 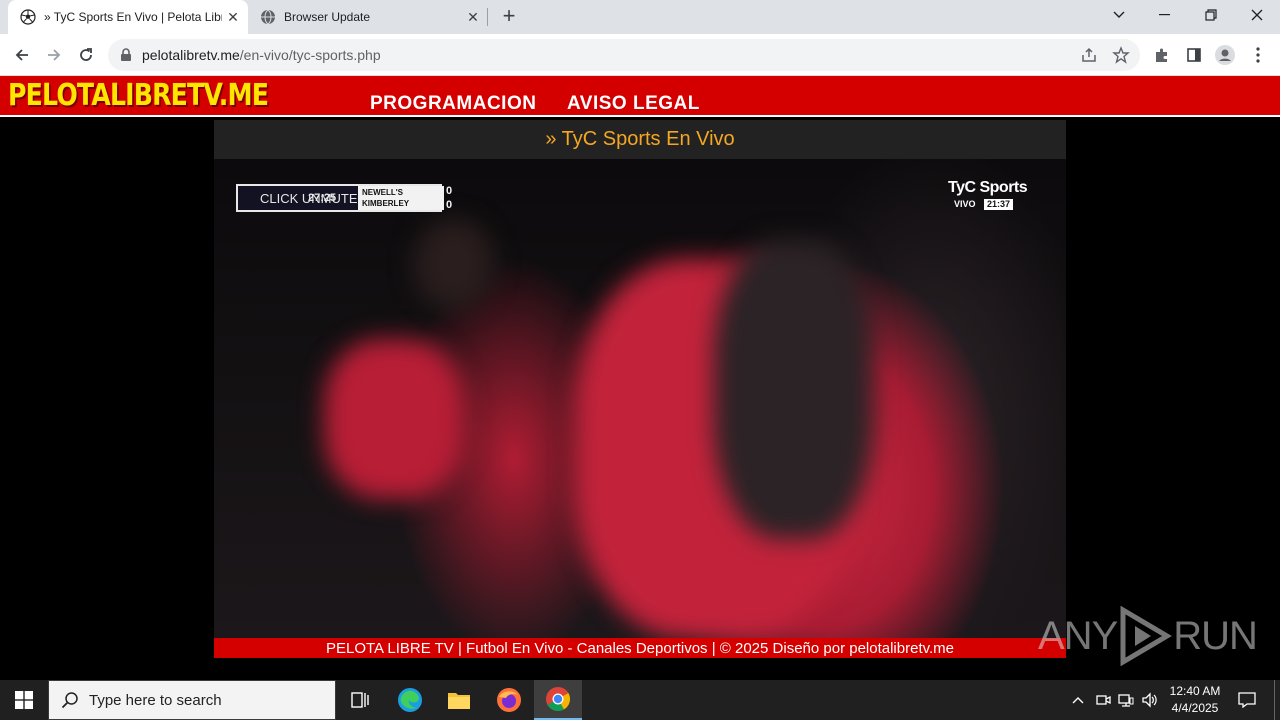 I want to click on channel-title-bar: » TyC Sports En Vivo, so click(x=640, y=139).